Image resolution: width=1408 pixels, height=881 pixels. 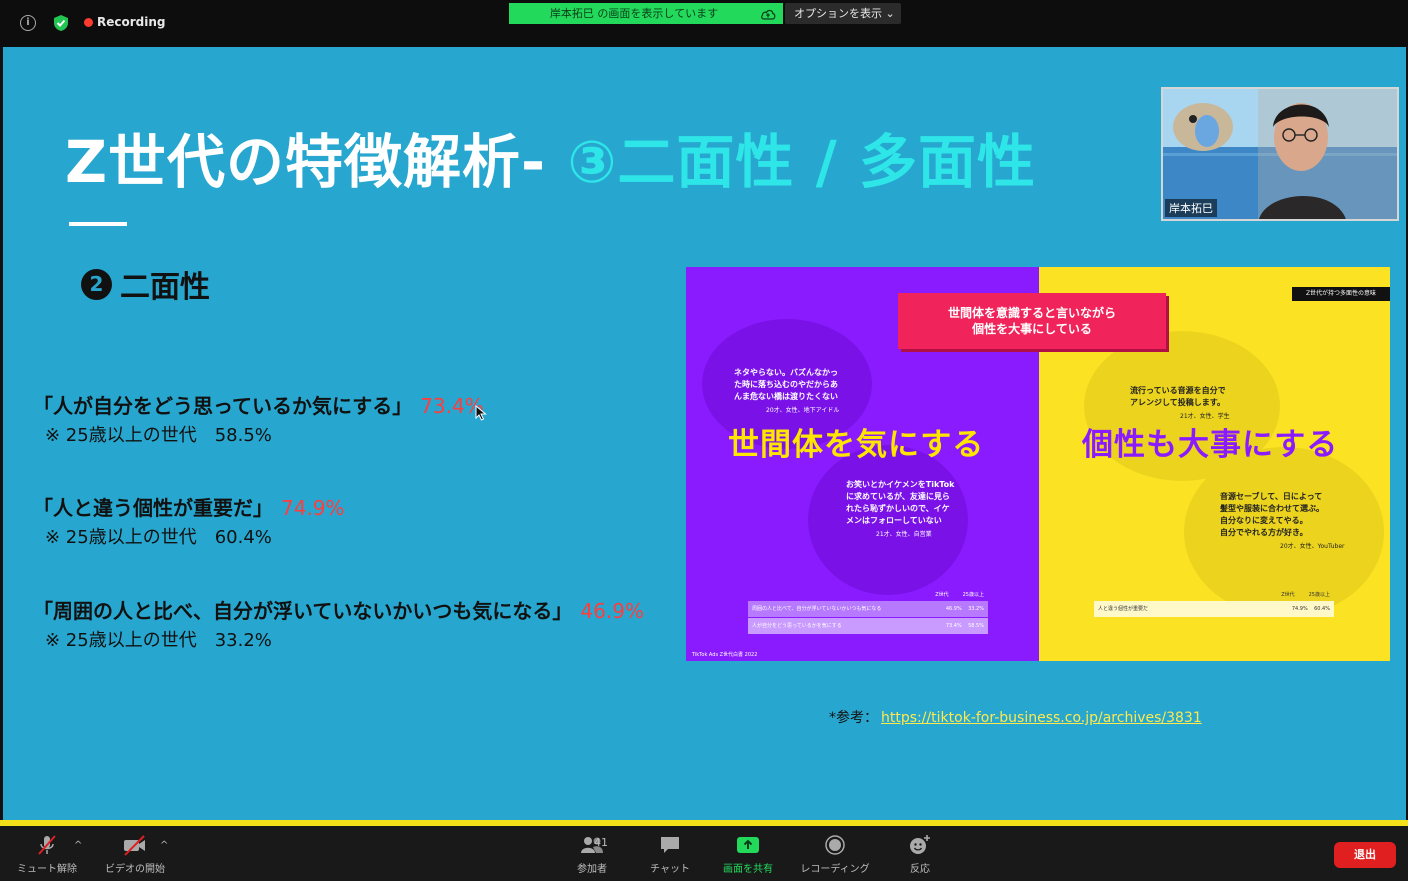 What do you see at coordinates (634, 13) in the screenshot?
I see `share-banner-text: 岸本拓巳 の画面を表示しています` at bounding box center [634, 13].